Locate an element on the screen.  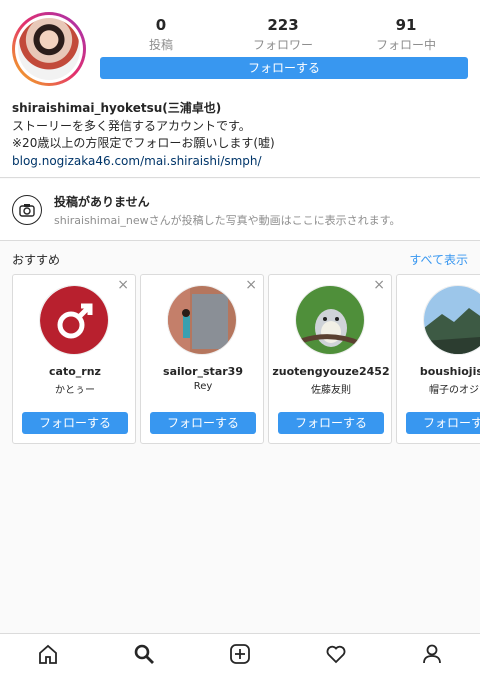
no-posts-subtitle: shiraishimai_newさんが投稿した写真や動画はここに表示されます。 is located at coordinates (227, 220).